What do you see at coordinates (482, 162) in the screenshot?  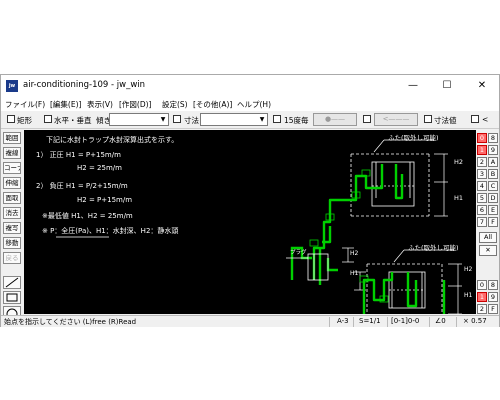 I see `layer-group-2: 2` at bounding box center [482, 162].